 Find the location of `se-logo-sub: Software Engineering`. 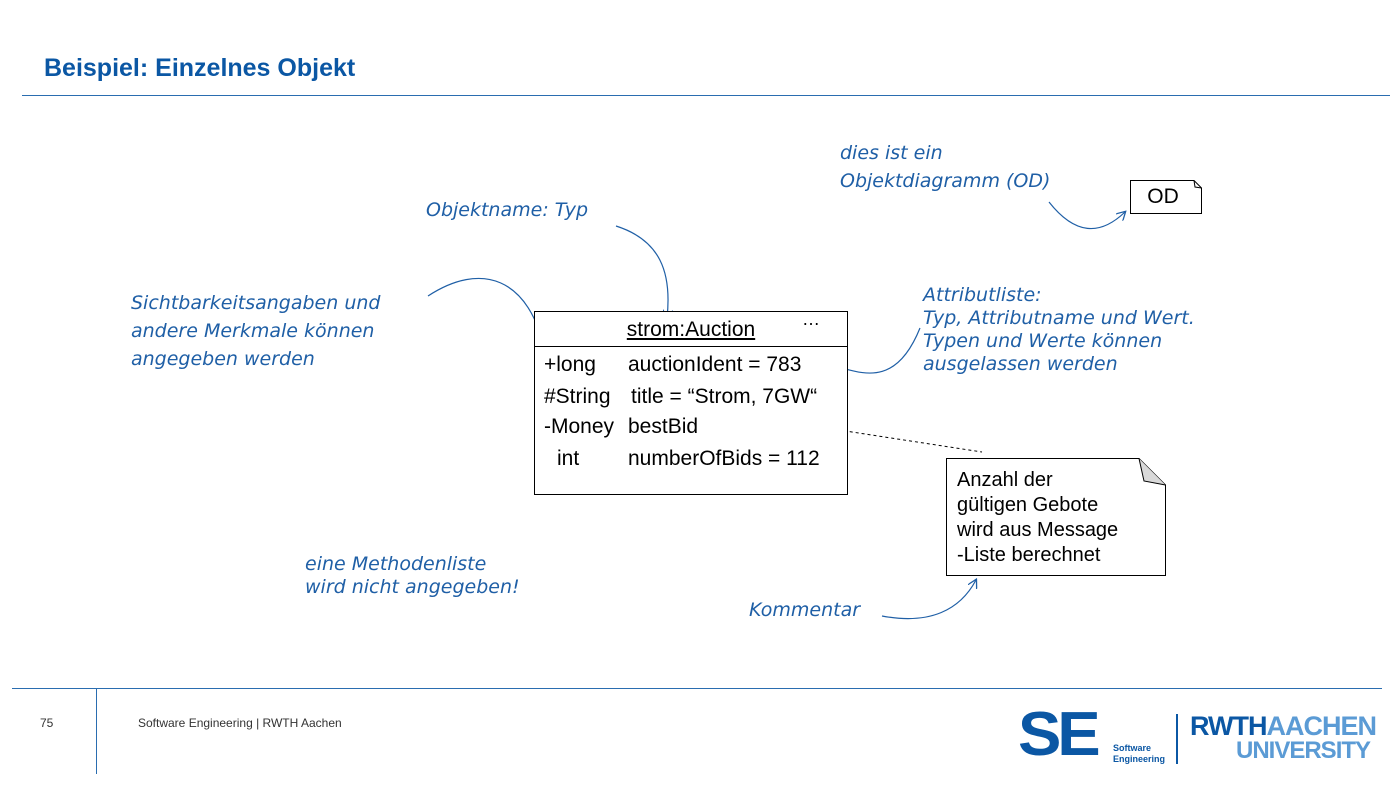

se-logo-sub: Software Engineering is located at coordinates (1139, 754).